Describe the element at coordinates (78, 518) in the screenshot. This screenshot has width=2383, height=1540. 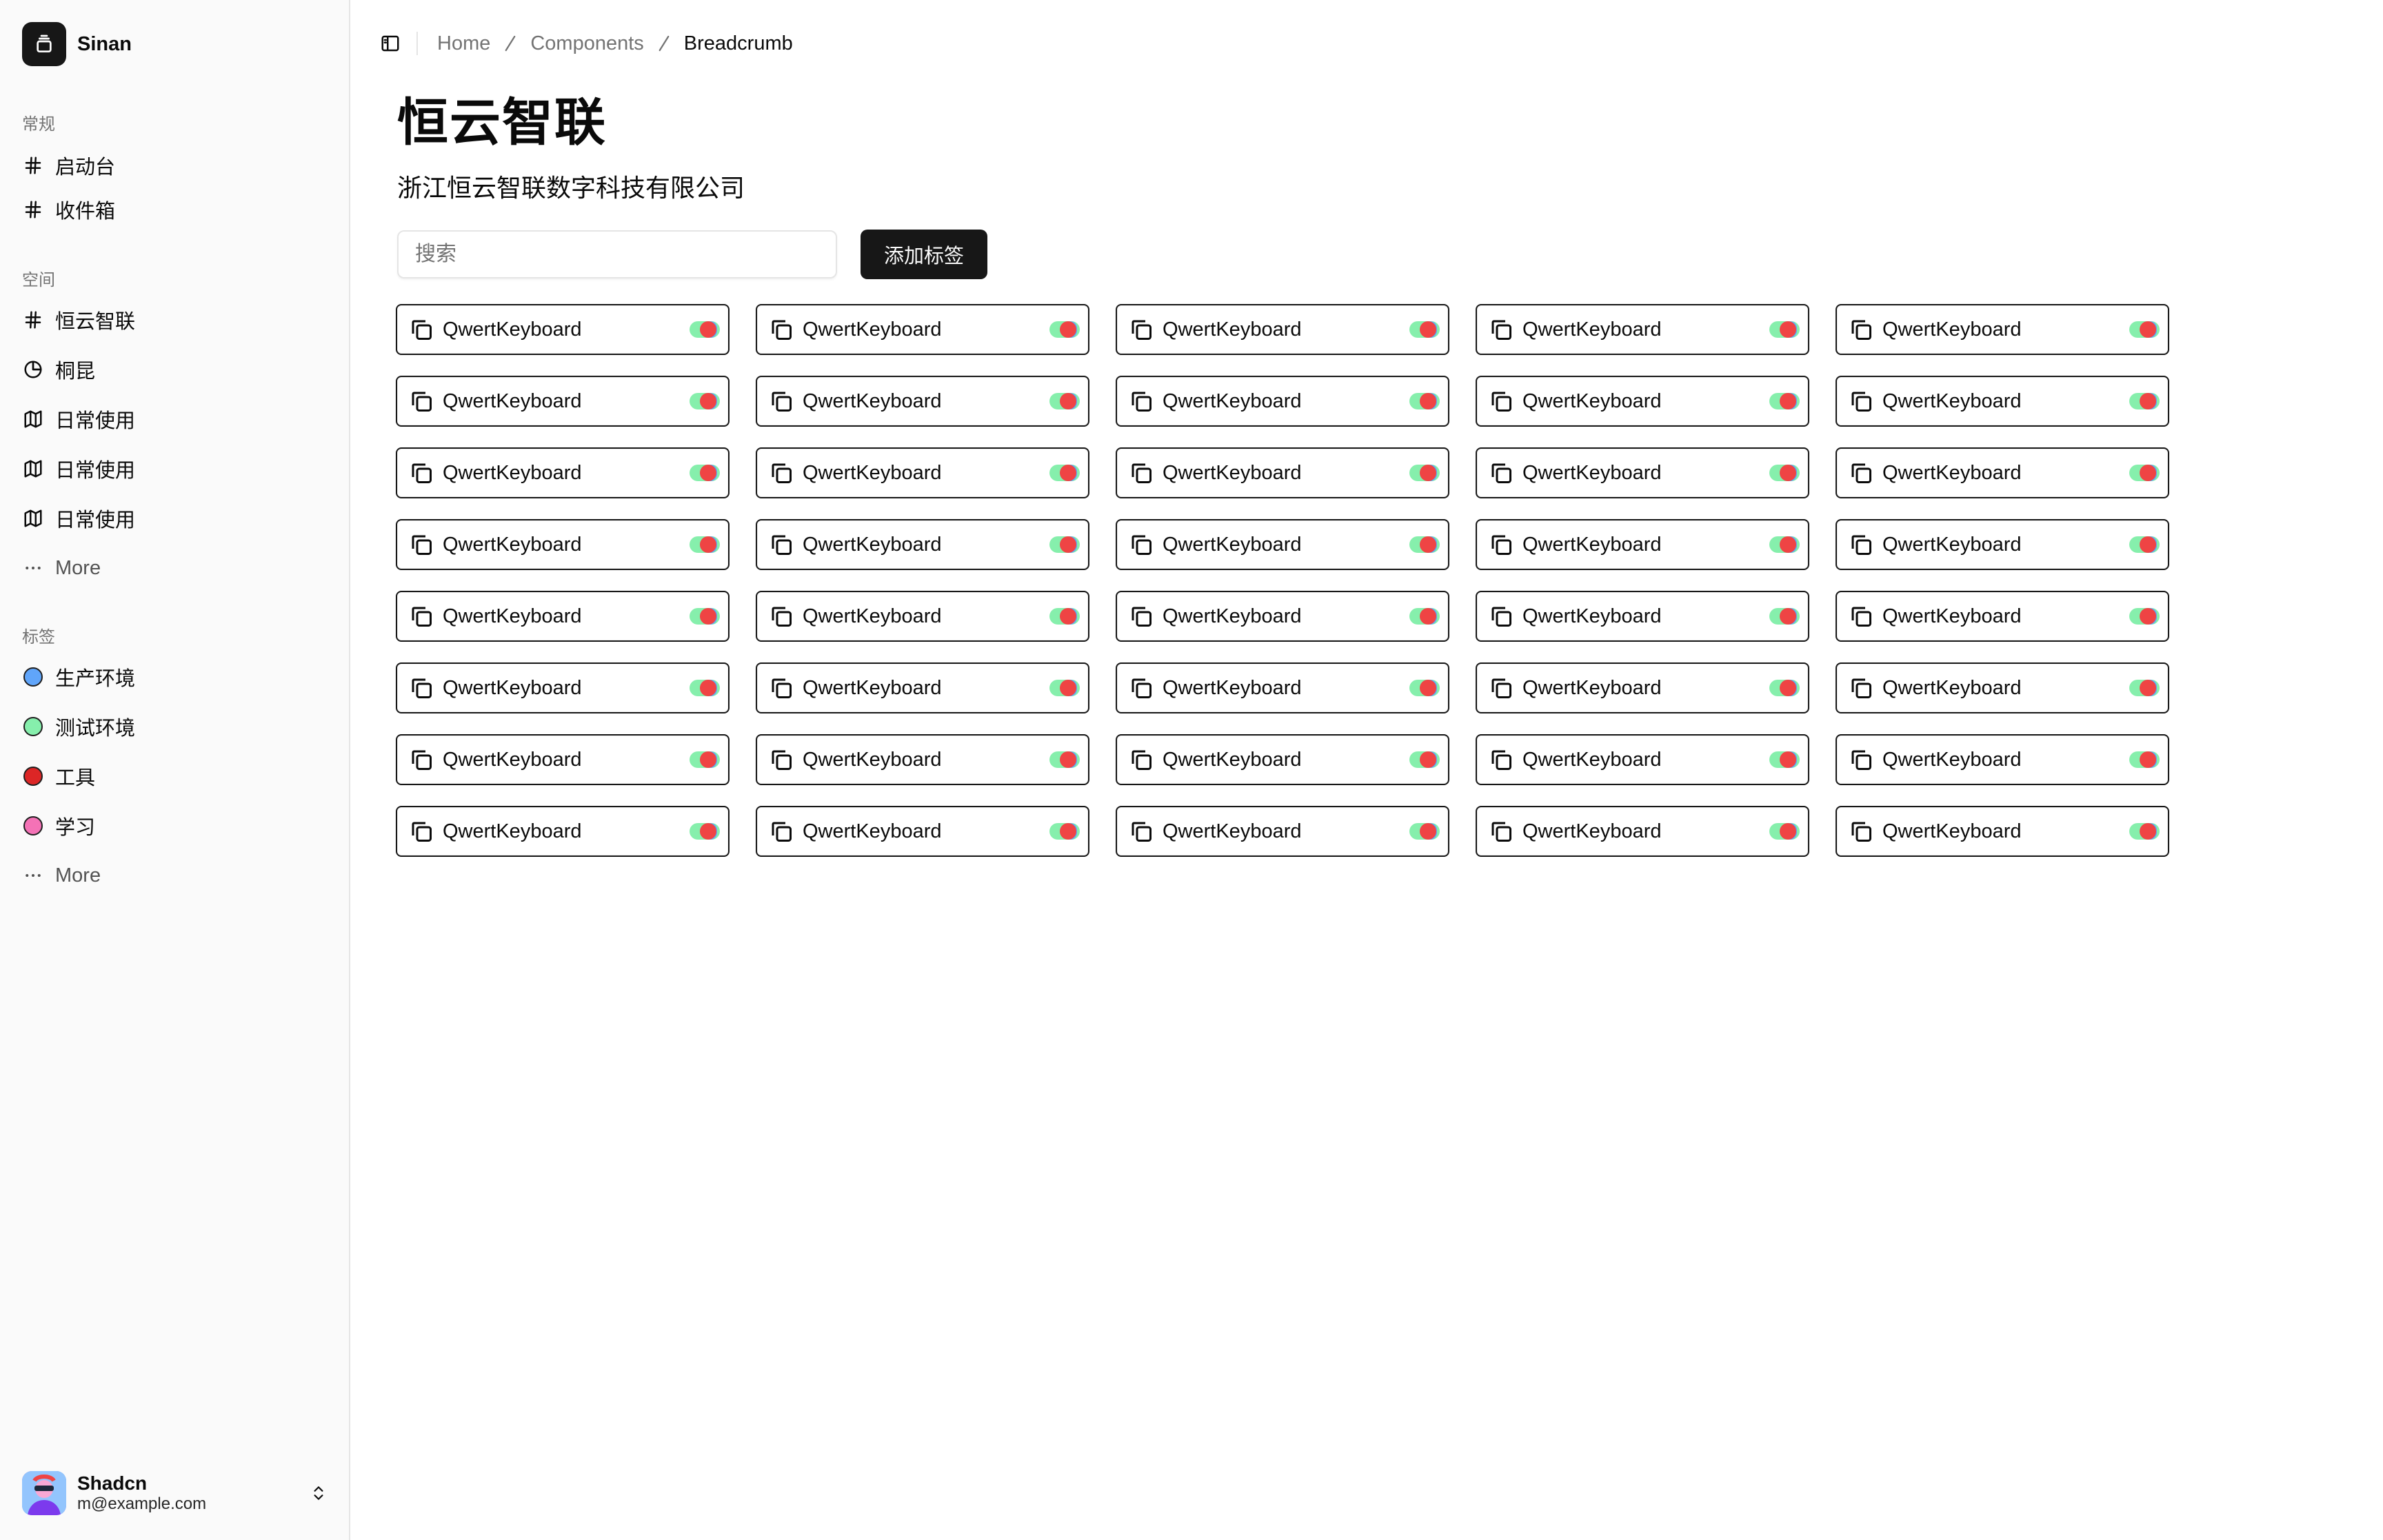
I see `nav-item-space-daily-3: 日常使用` at that location.